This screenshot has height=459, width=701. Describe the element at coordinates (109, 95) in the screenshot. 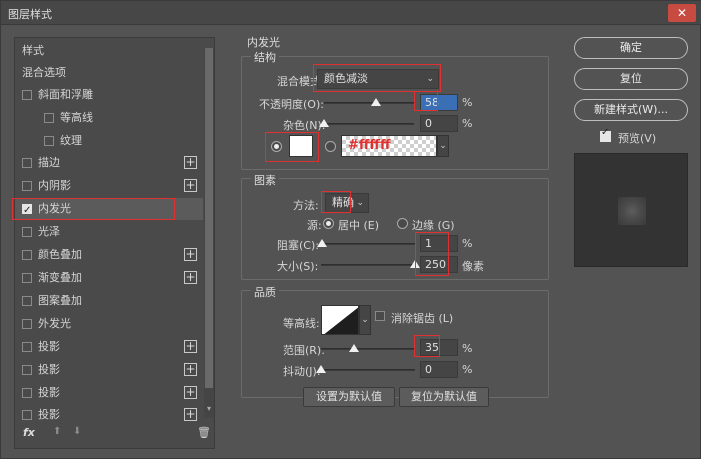

I see `list-item-bevel-emboss: 斜面和浮雕` at that location.